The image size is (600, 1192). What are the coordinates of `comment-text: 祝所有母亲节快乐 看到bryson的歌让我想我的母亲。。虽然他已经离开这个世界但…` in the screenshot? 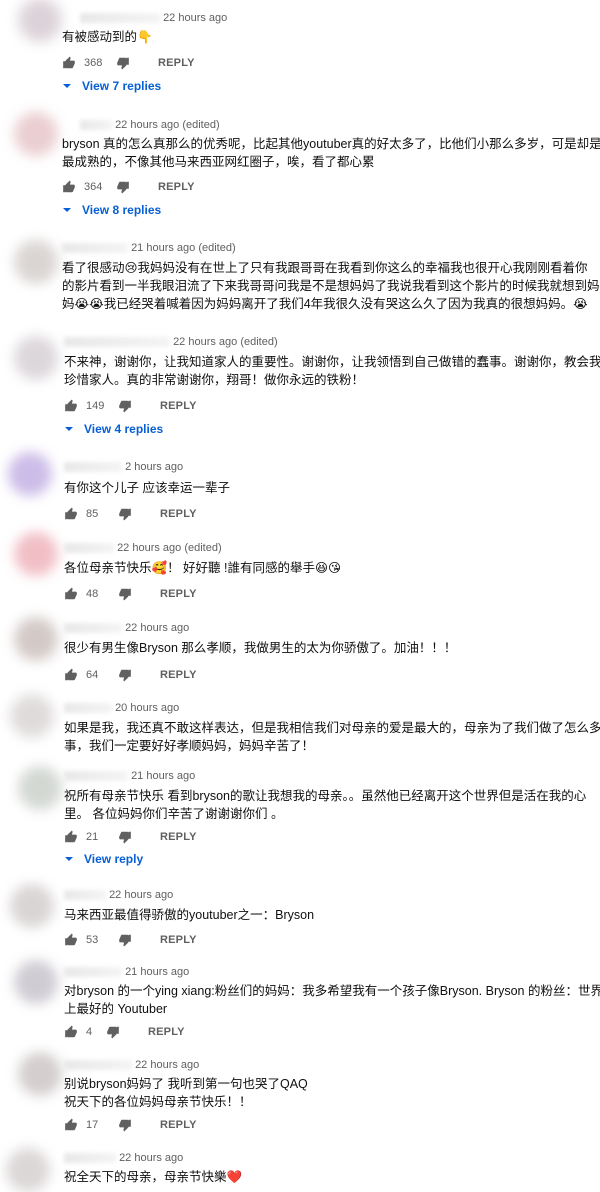 It's located at (325, 805).